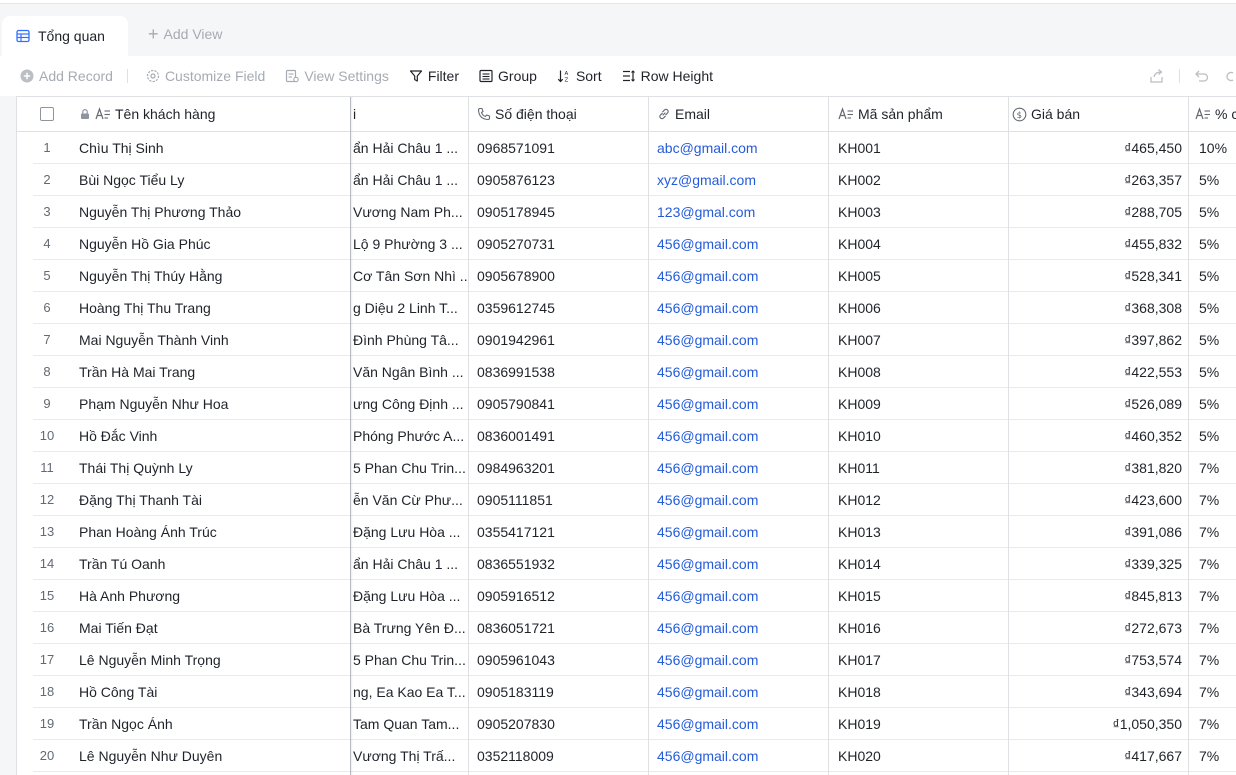  Describe the element at coordinates (743, 147) in the screenshot. I see `email-cell: abc@gmail.com` at that location.